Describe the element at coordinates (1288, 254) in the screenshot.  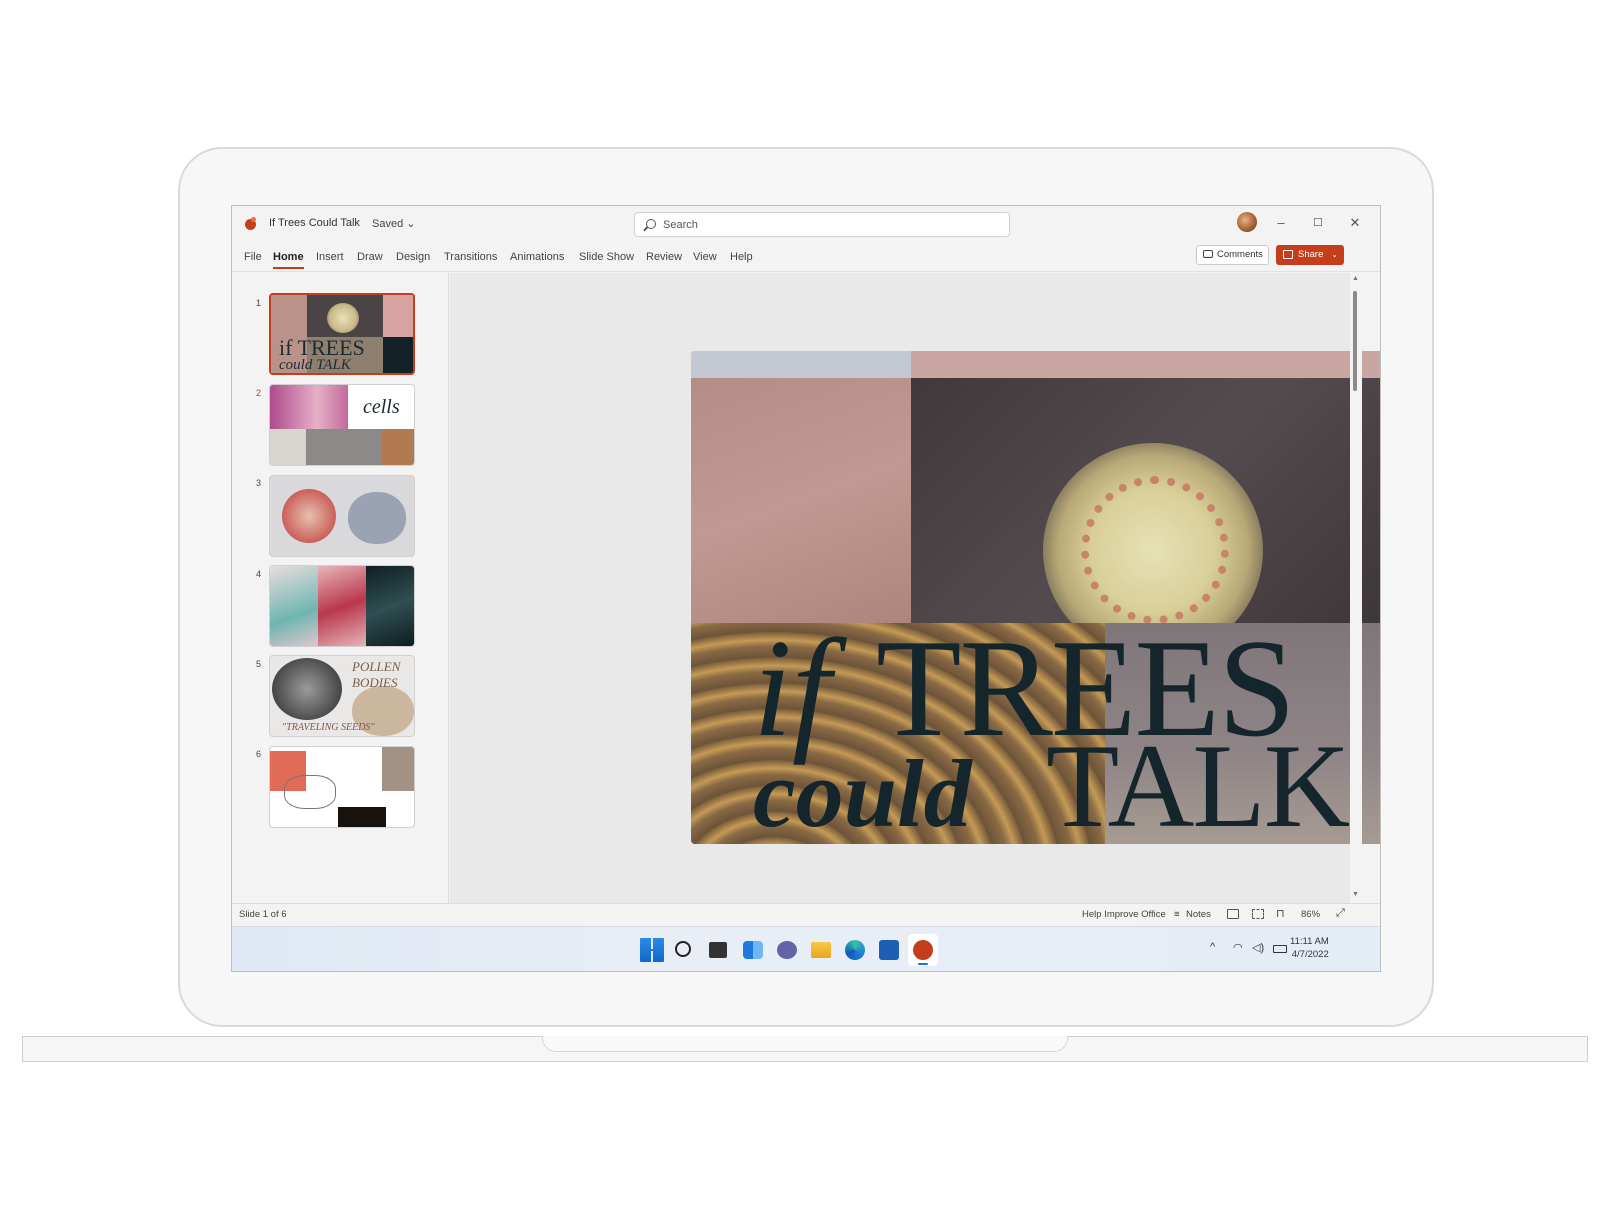
I see `share-icon` at that location.